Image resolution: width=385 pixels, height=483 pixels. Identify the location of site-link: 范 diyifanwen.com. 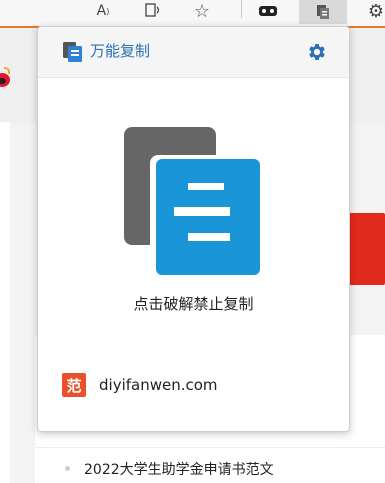
(140, 385).